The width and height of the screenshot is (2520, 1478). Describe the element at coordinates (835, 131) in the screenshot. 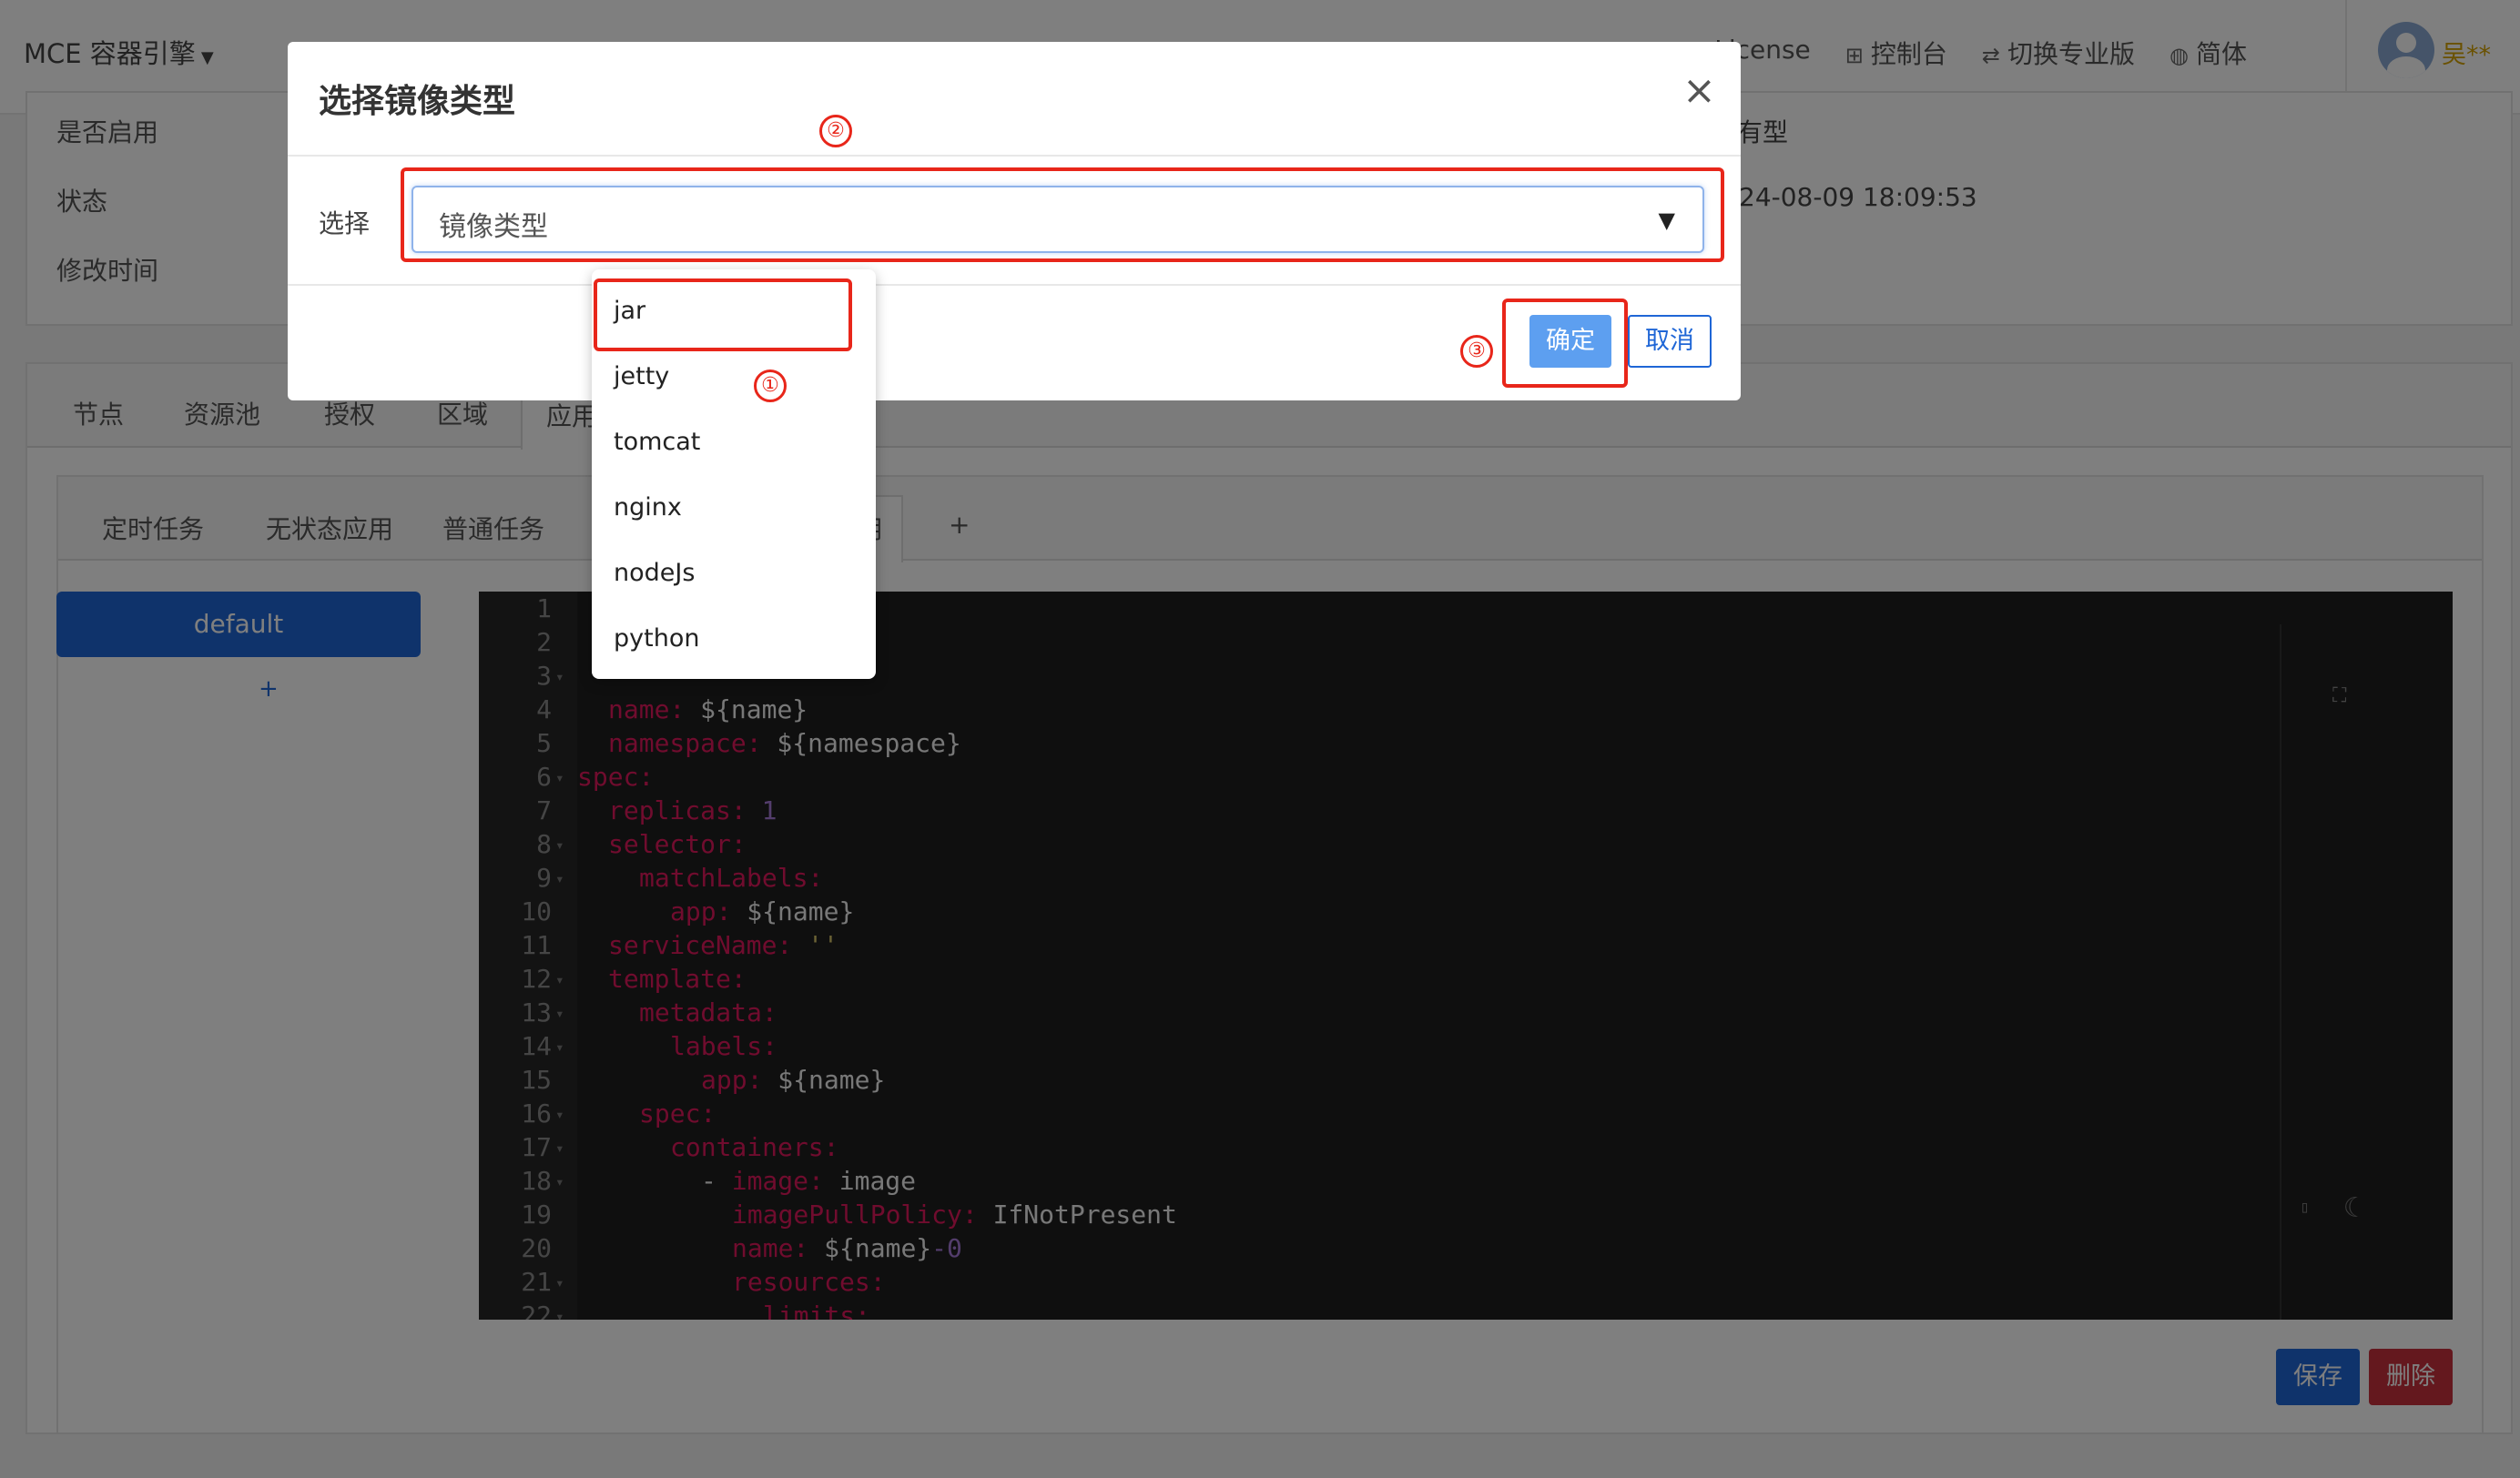

I see `annotation-number-2: ②` at that location.